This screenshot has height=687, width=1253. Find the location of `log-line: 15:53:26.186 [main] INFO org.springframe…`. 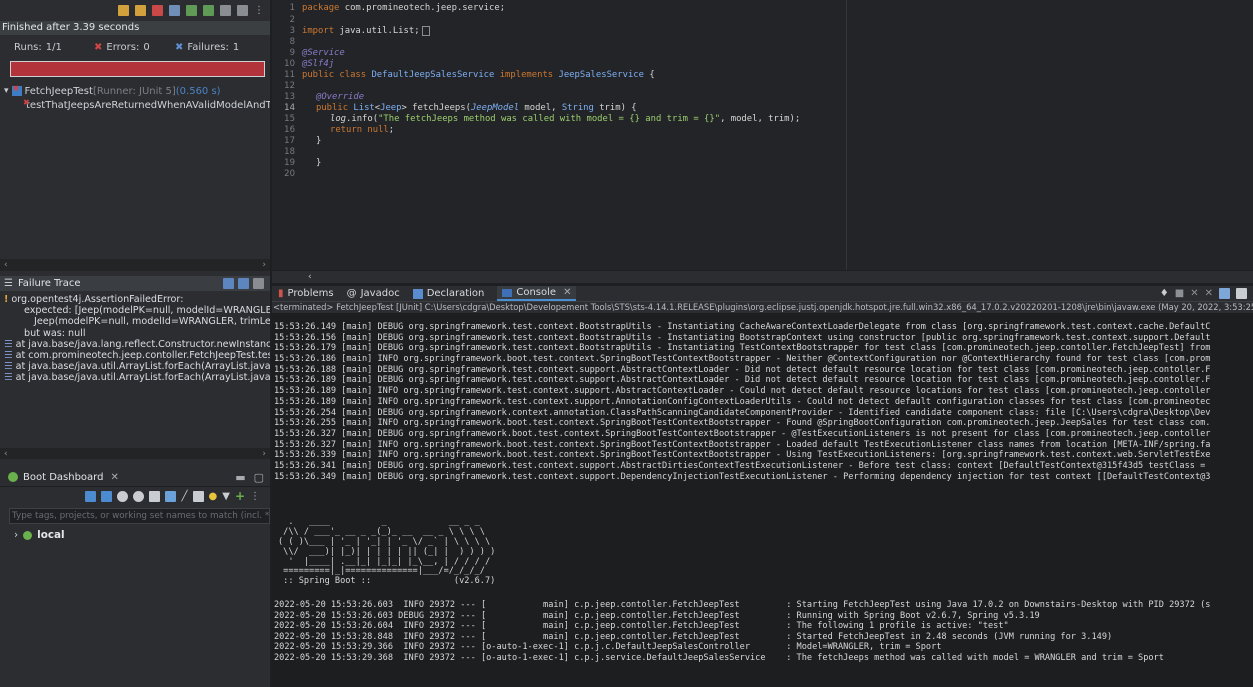

log-line: 15:53:26.186 [main] INFO org.springframe… is located at coordinates (742, 359).